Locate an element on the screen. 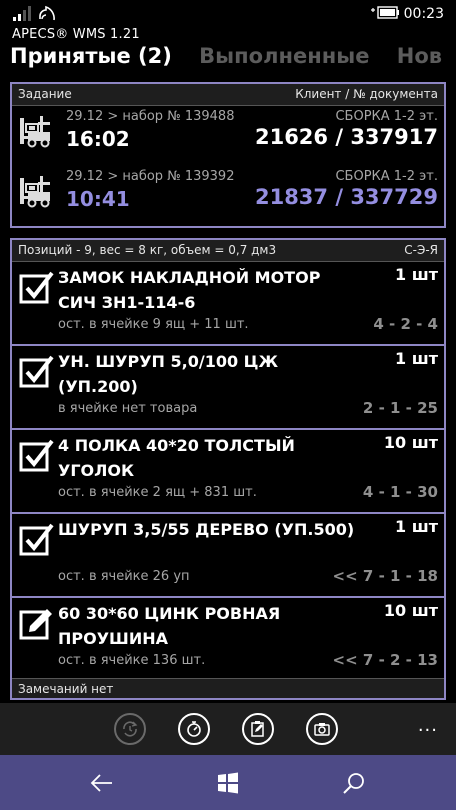 The image size is (456, 810). sync-timer-icon is located at coordinates (130, 729).